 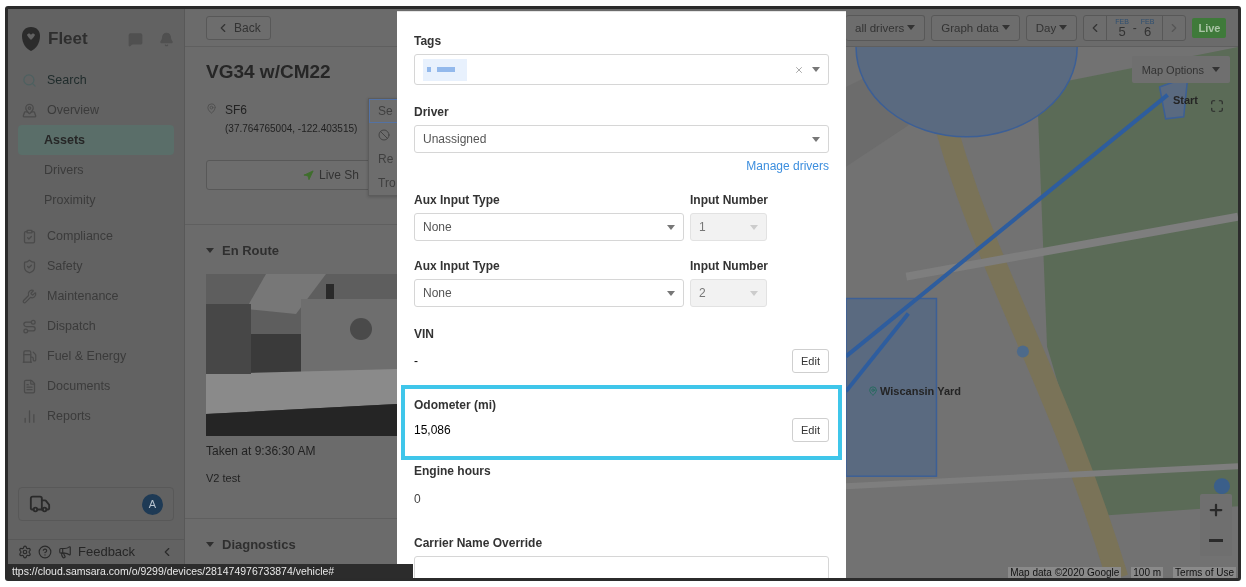 What do you see at coordinates (31, 39) in the screenshot?
I see `logo-icon` at bounding box center [31, 39].